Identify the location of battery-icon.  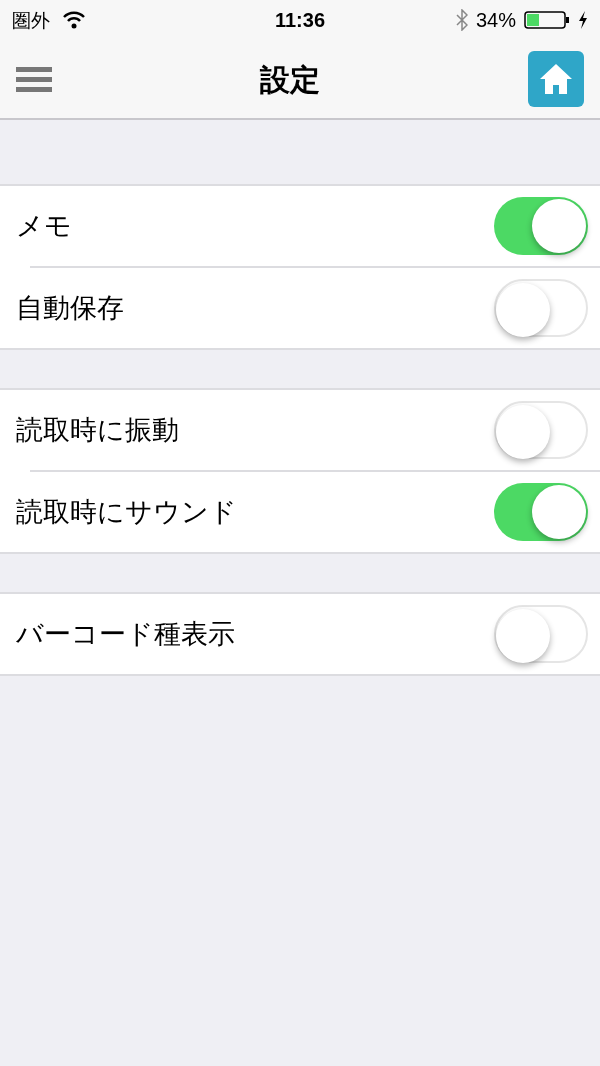
(547, 20).